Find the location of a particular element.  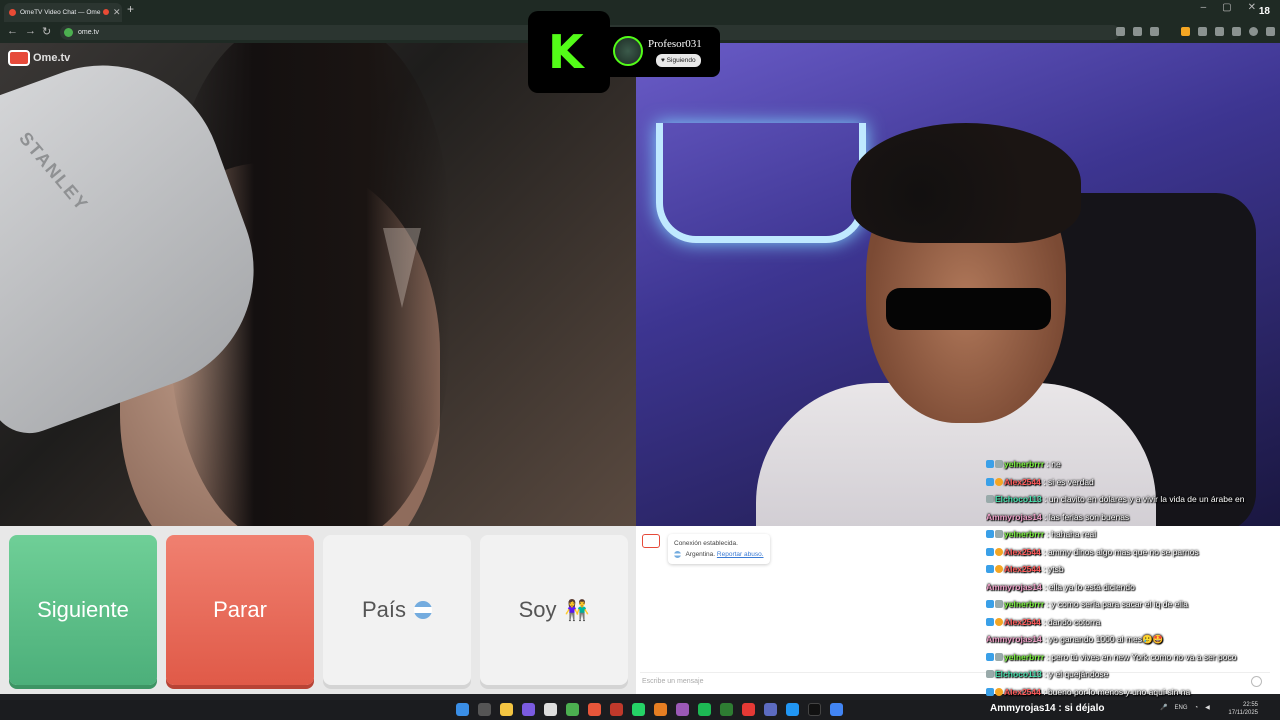

chrome-alt-icon is located at coordinates (836, 709).